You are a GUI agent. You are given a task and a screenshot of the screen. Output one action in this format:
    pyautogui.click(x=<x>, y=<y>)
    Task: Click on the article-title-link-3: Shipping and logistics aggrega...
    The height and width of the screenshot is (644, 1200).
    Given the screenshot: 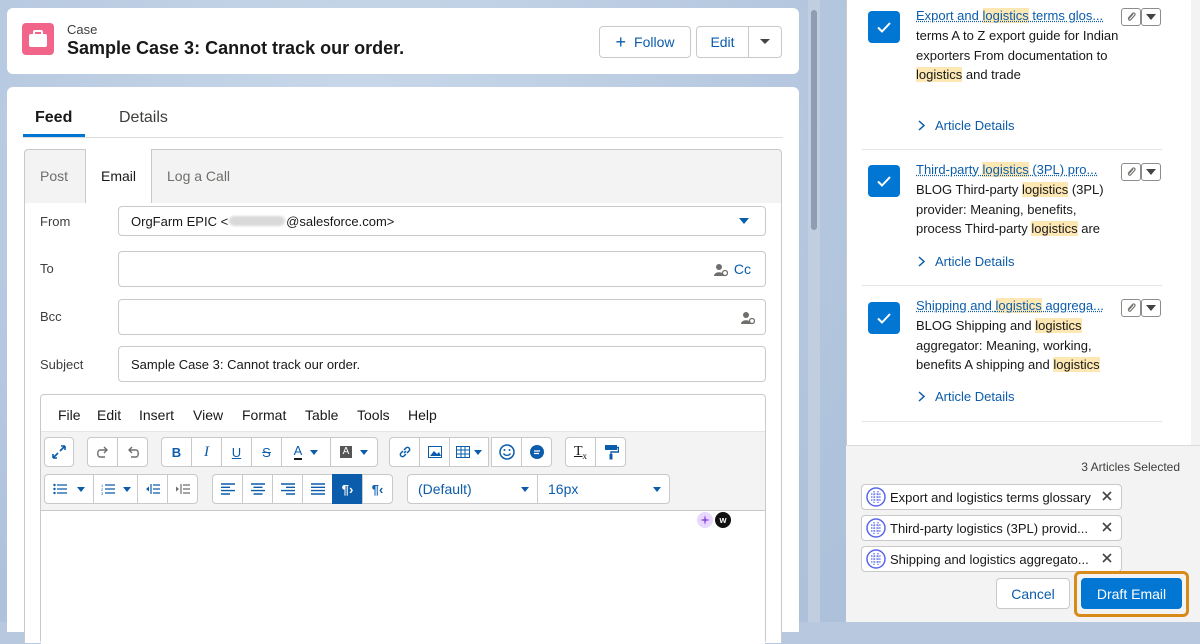 What is the action you would take?
    pyautogui.click(x=1016, y=305)
    